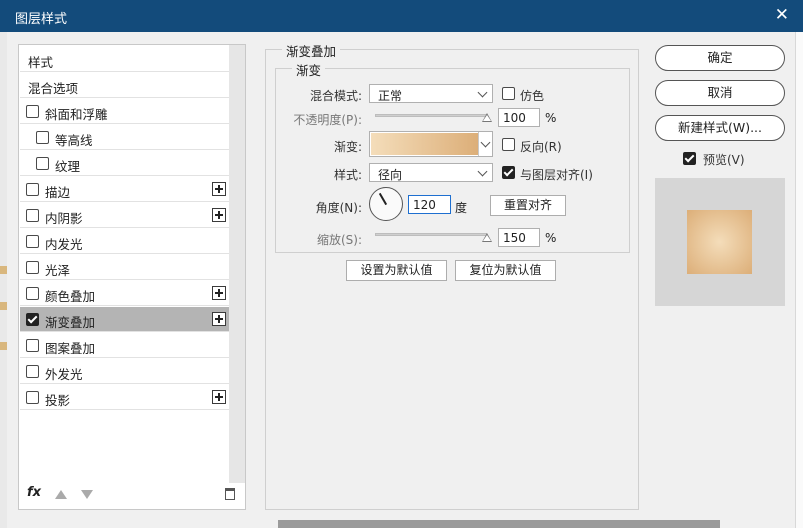  I want to click on scale-slider-thumb, so click(487, 237).